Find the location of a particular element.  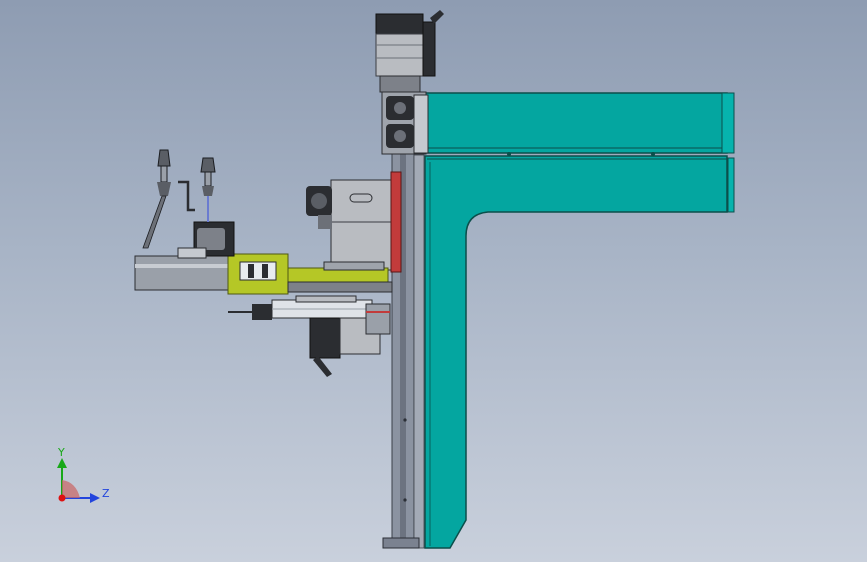

y-axis-arrow-icon is located at coordinates (62, 463).